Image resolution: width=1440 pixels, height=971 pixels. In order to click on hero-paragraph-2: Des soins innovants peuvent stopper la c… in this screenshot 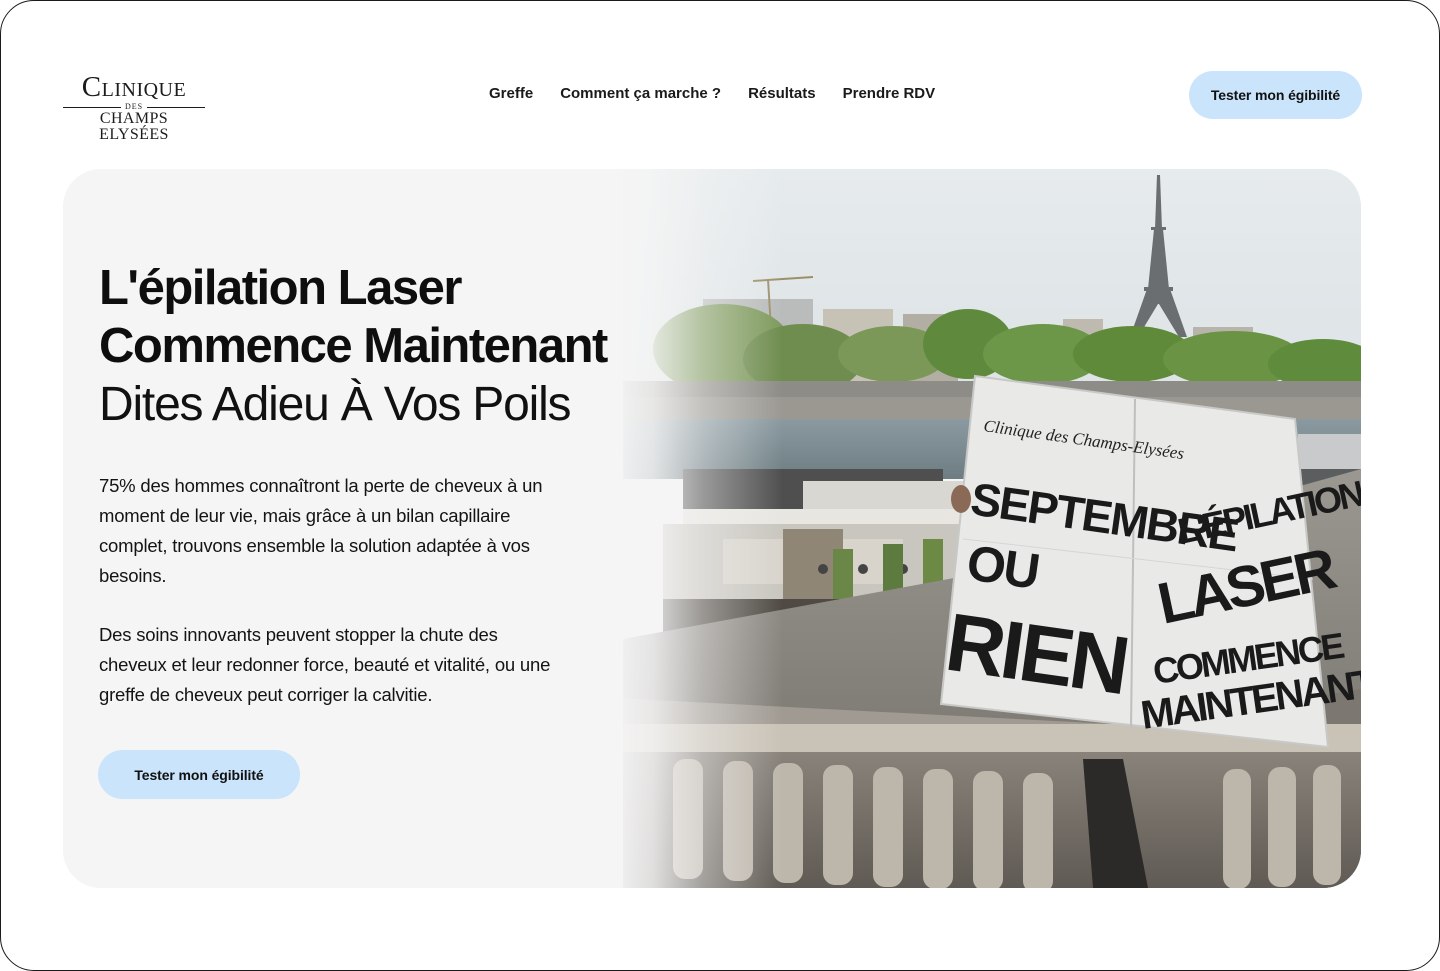, I will do `click(325, 664)`.